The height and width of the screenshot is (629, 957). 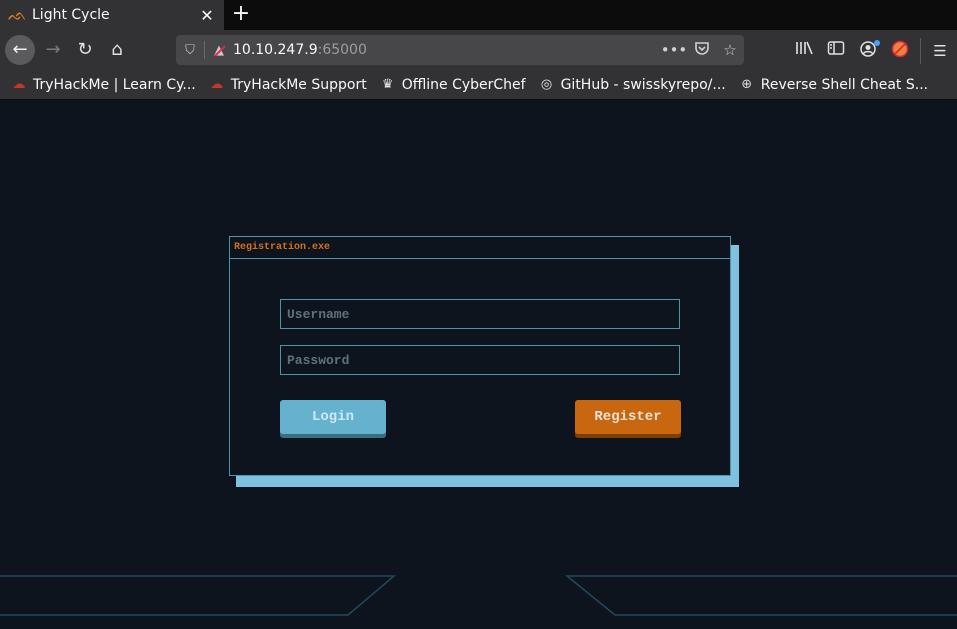 I want to click on tab-light-cycle: ᨒ Light Cycle ✕, so click(x=112, y=15).